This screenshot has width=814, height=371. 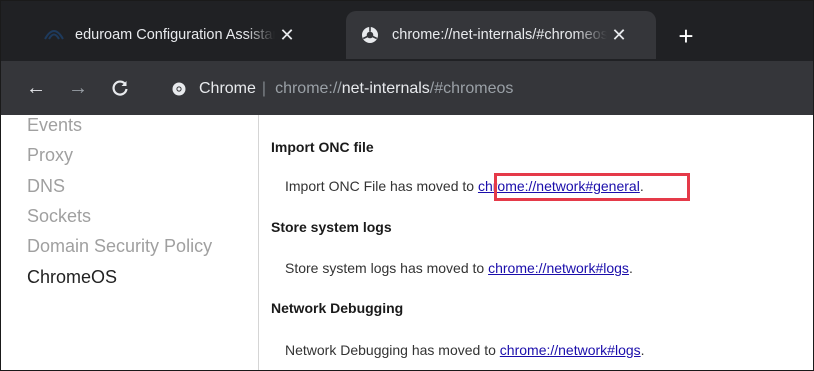 What do you see at coordinates (59, 216) in the screenshot?
I see `sidebar-item-sockets: Sockets` at bounding box center [59, 216].